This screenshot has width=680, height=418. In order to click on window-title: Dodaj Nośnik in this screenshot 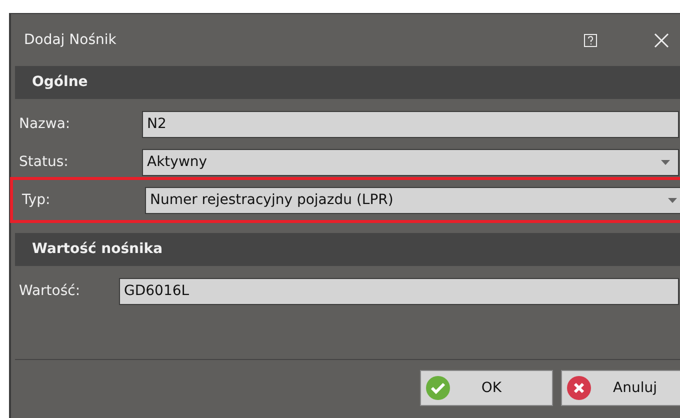, I will do `click(71, 40)`.